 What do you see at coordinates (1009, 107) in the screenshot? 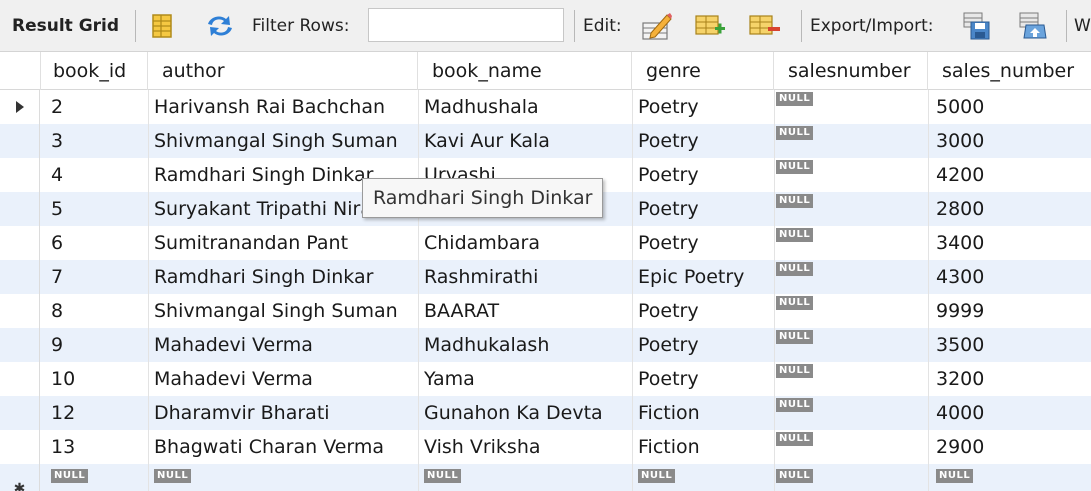
I see `cell-sales-number: 5000` at bounding box center [1009, 107].